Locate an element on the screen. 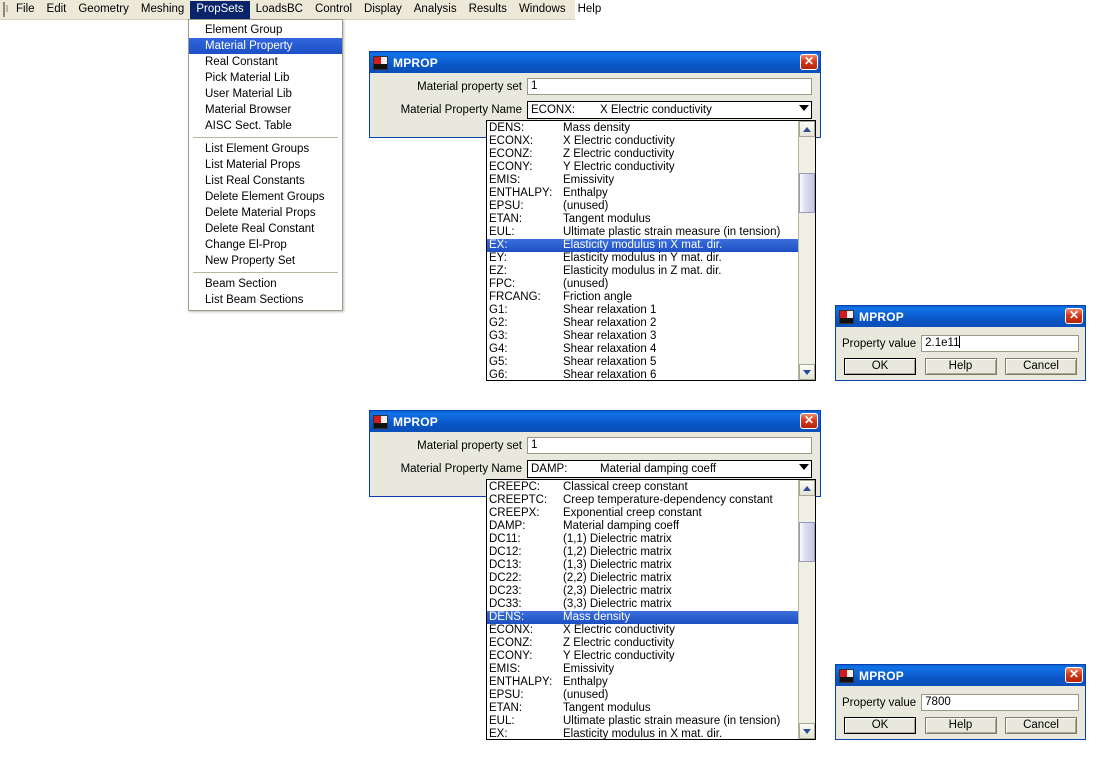  menu-item-delete-element-groups: Delete Element Groups is located at coordinates (265, 197).